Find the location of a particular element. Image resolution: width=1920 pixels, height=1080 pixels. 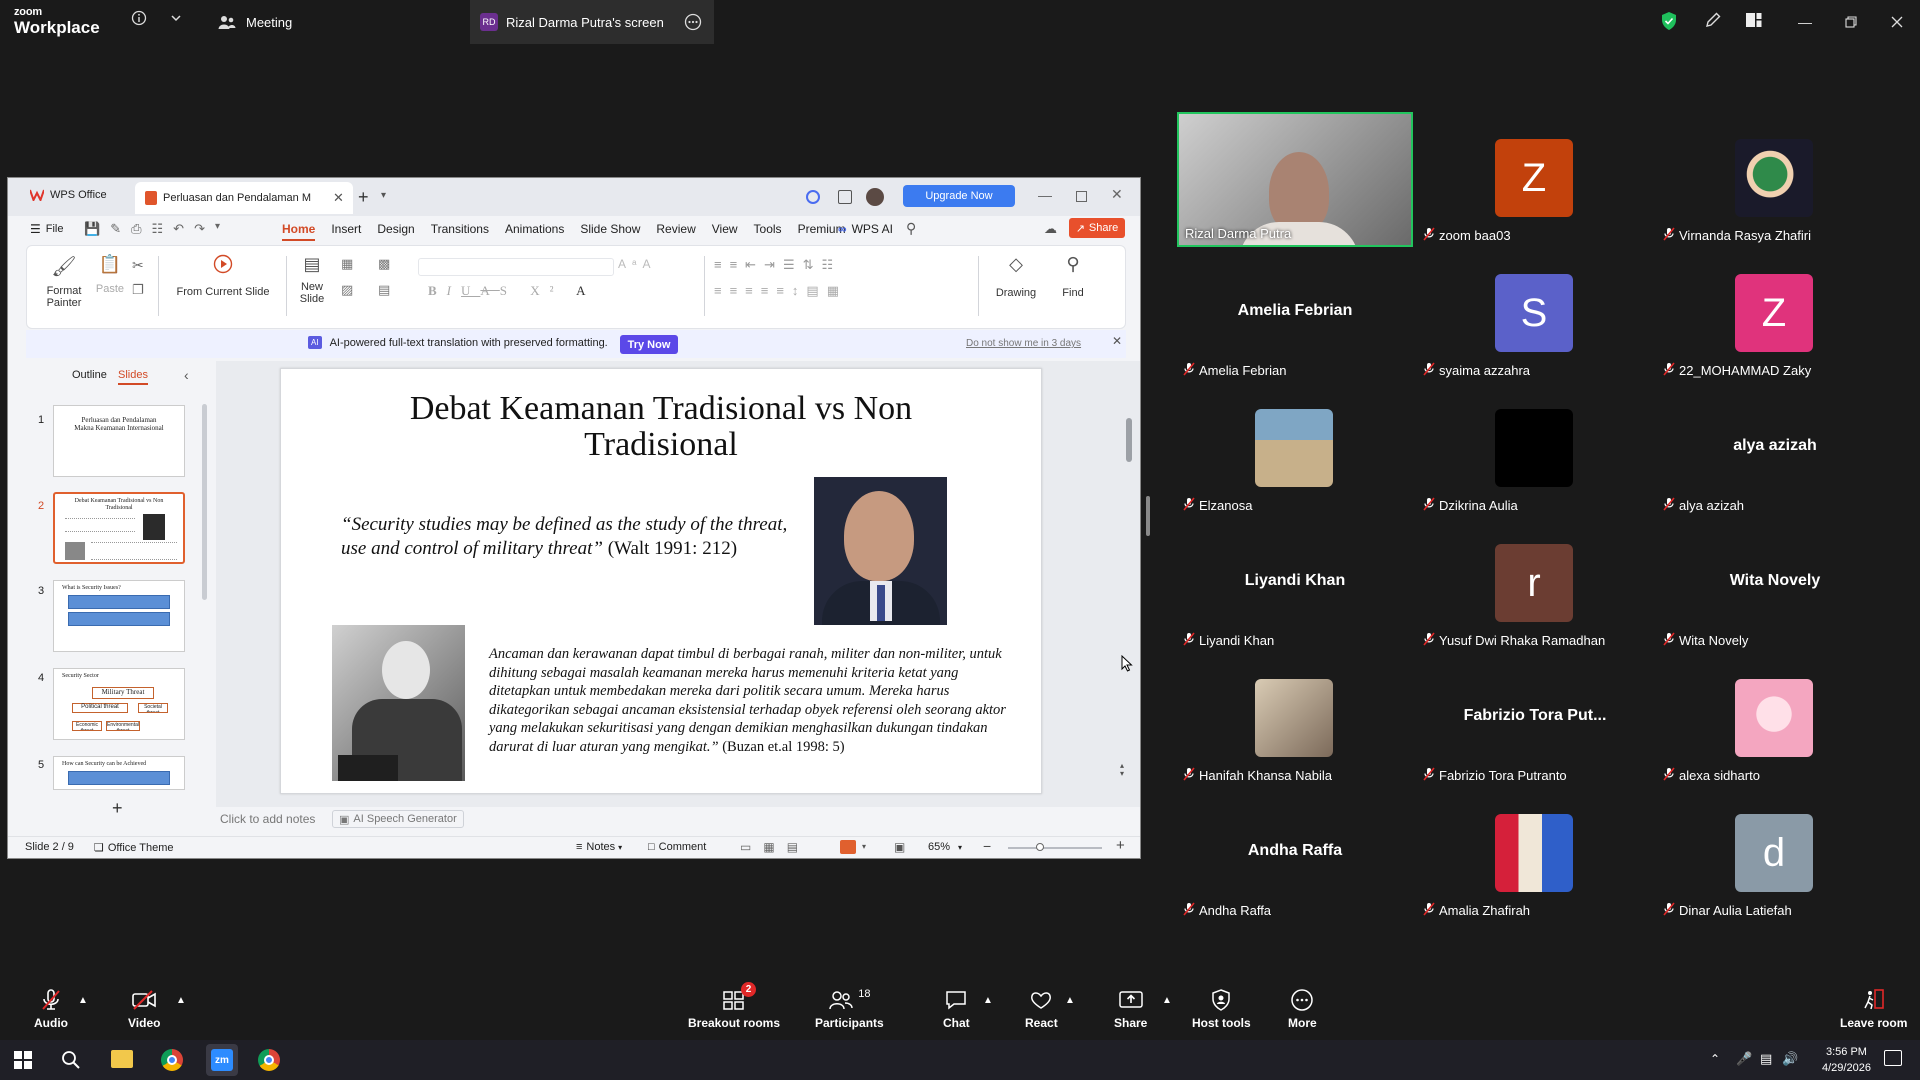

audio-options-caret-icon: ▲ is located at coordinates (83, 1000).